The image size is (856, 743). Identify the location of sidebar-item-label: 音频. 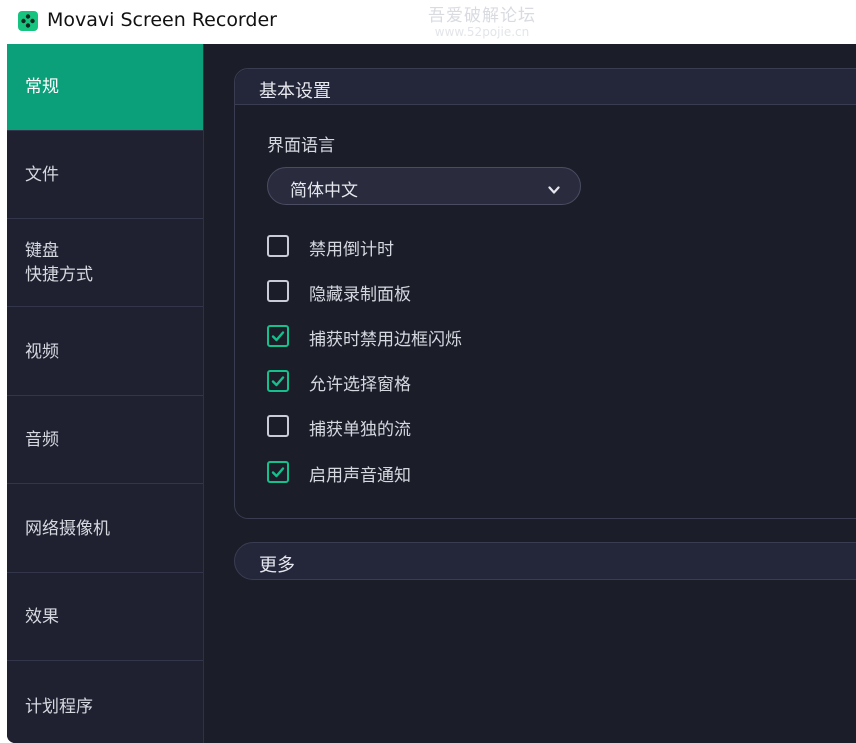
(42, 440).